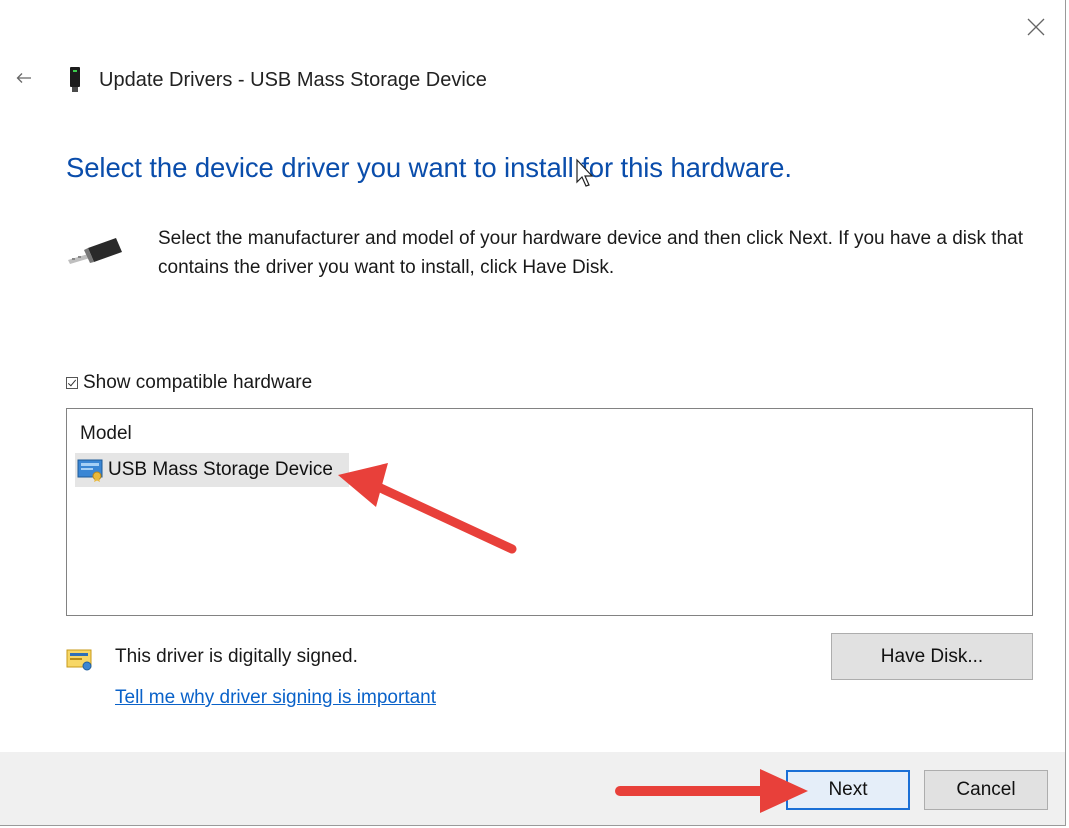 This screenshot has width=1069, height=828. What do you see at coordinates (72, 383) in the screenshot?
I see `checkbox-checked-icon` at bounding box center [72, 383].